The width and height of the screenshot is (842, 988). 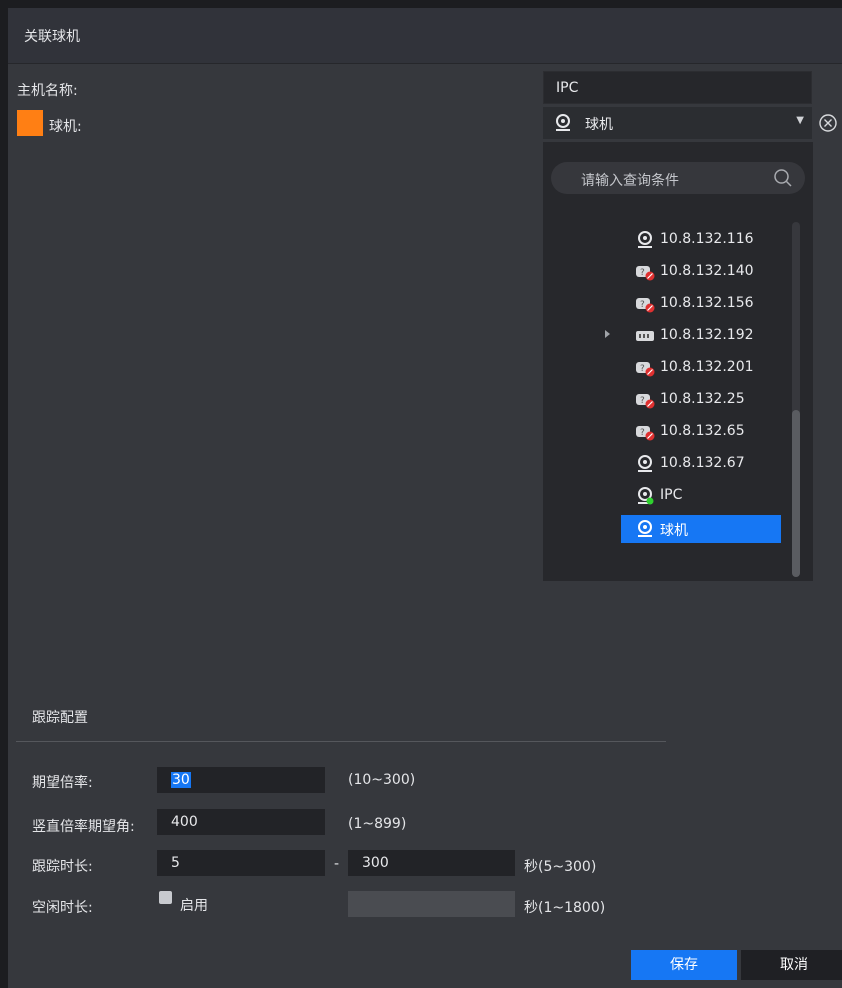 What do you see at coordinates (677, 87) in the screenshot?
I see `host-name-field: IPC` at bounding box center [677, 87].